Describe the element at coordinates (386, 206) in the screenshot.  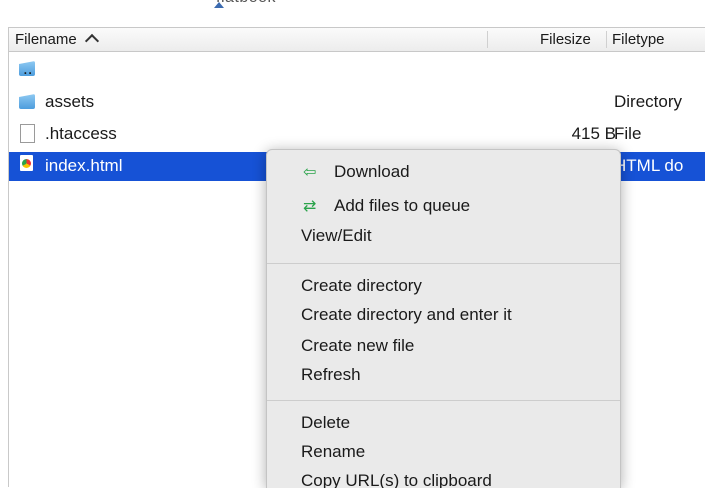
I see `menu-item-add-to-queue: ⇄ Add files to queue` at that location.